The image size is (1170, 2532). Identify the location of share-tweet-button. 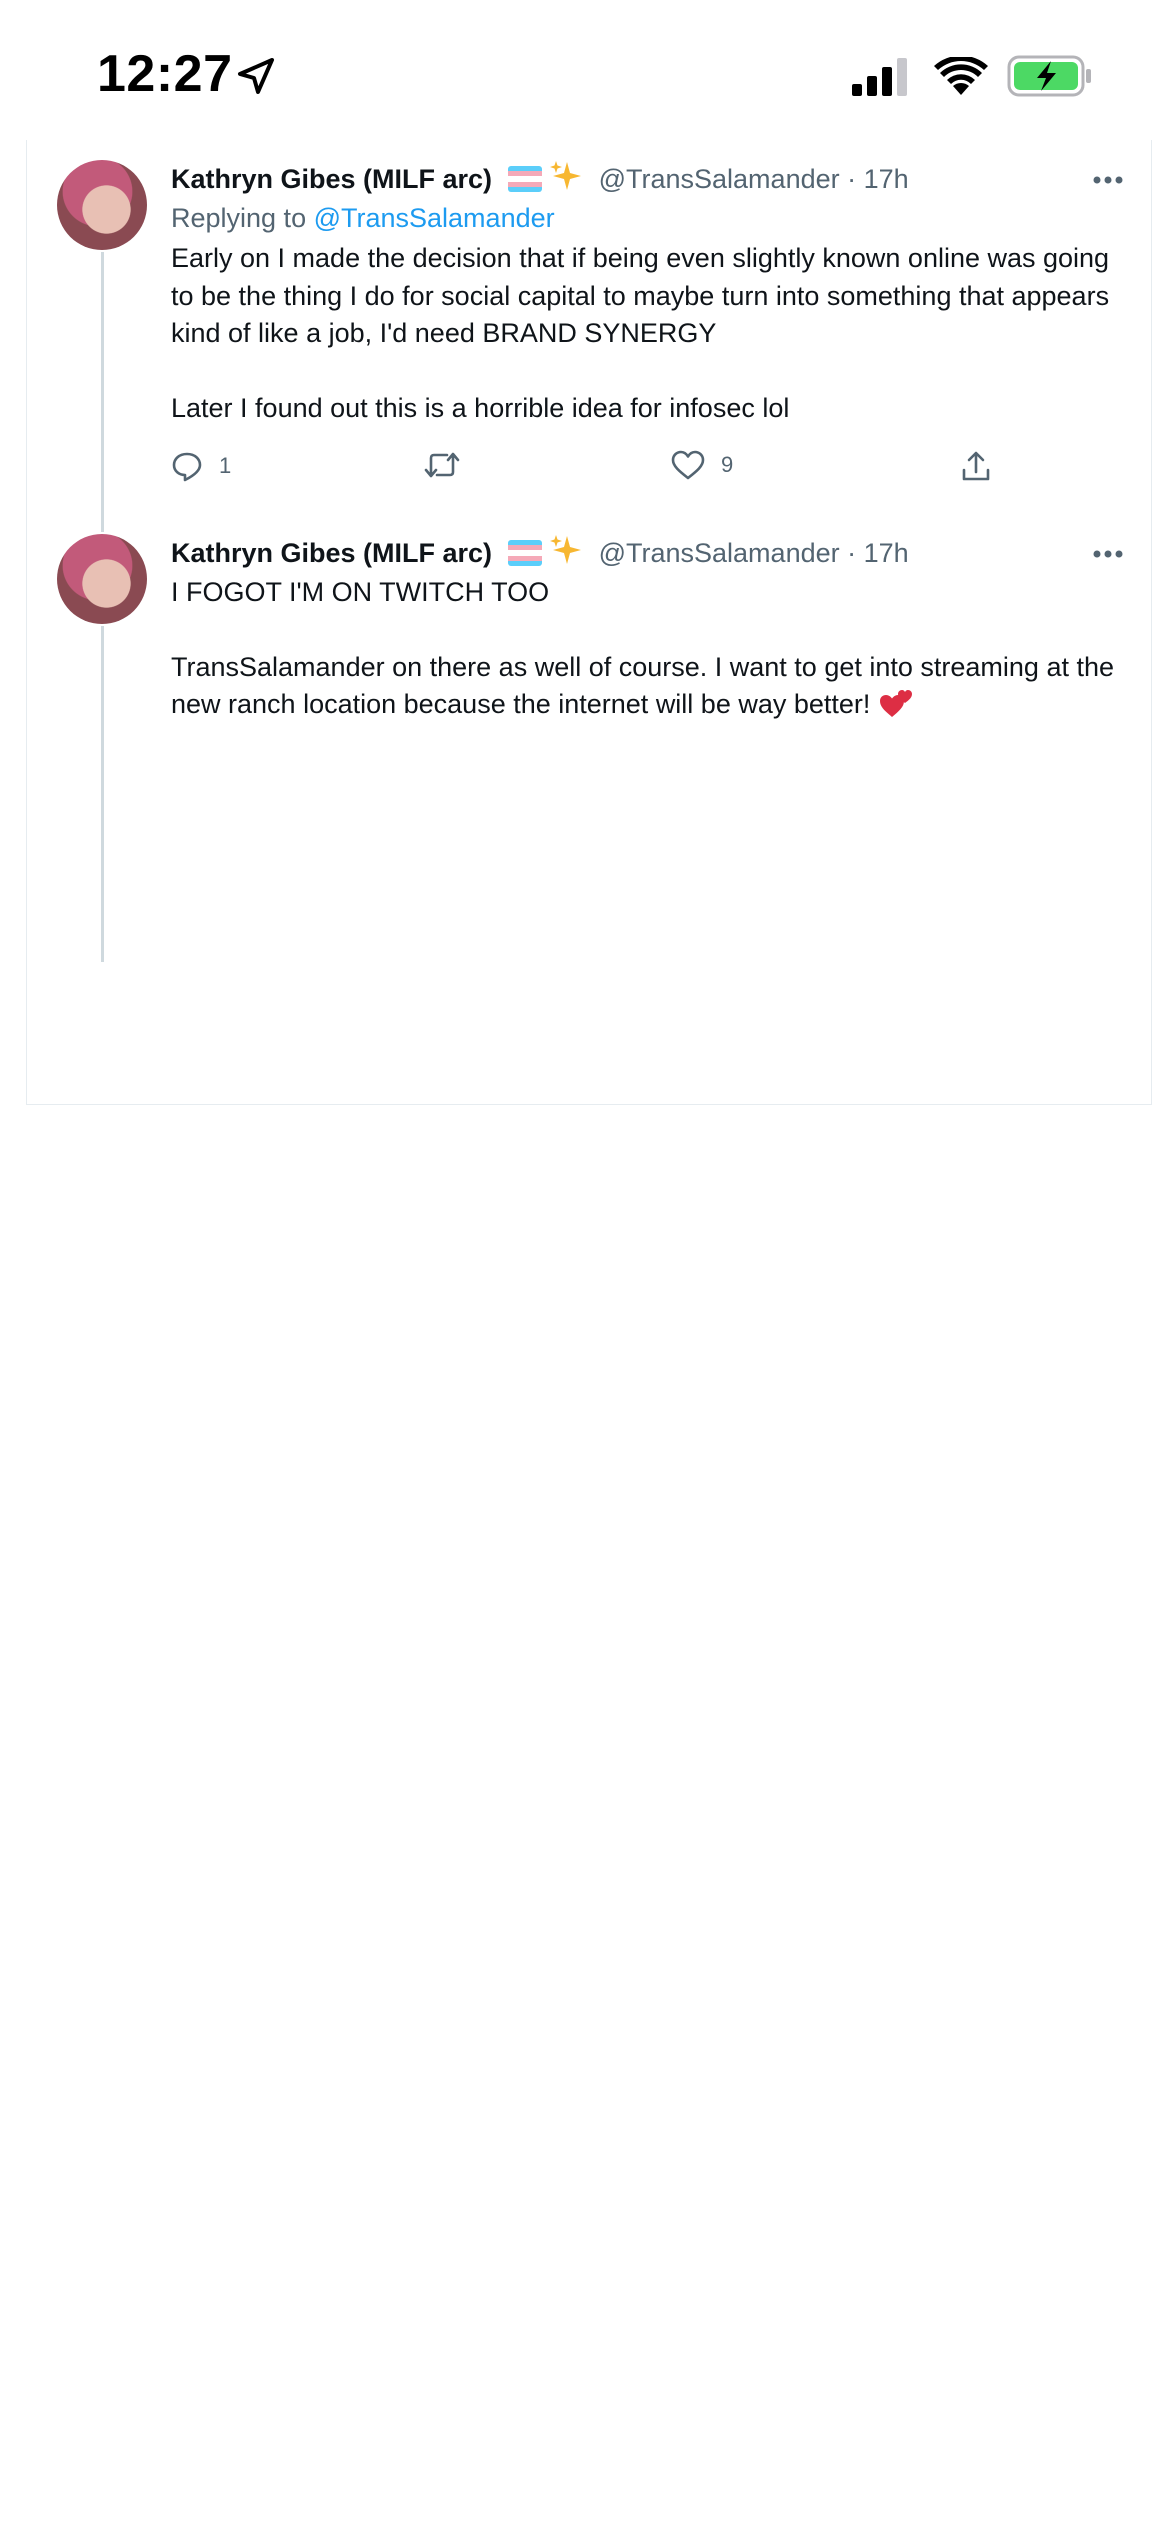
(976, 466).